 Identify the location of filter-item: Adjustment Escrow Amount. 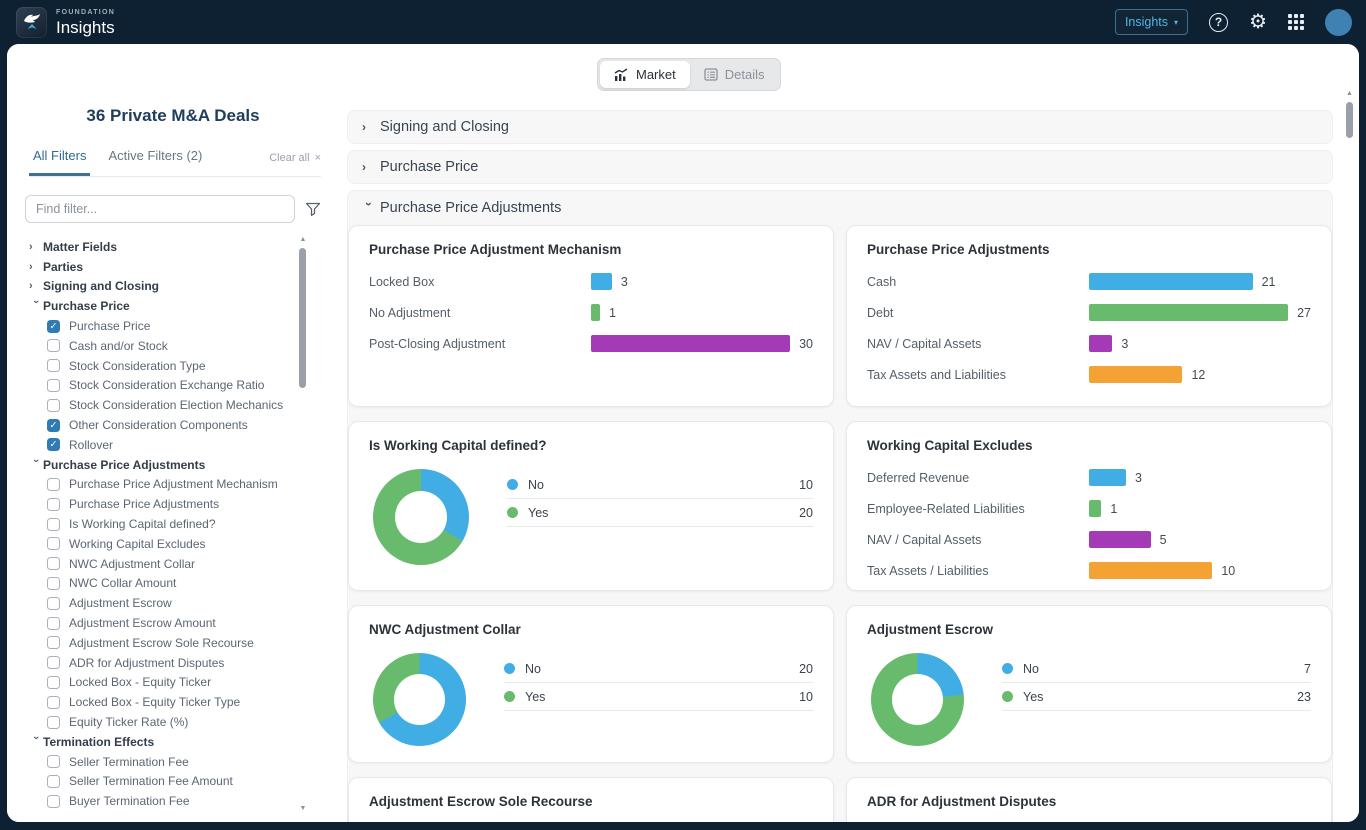
(184, 623).